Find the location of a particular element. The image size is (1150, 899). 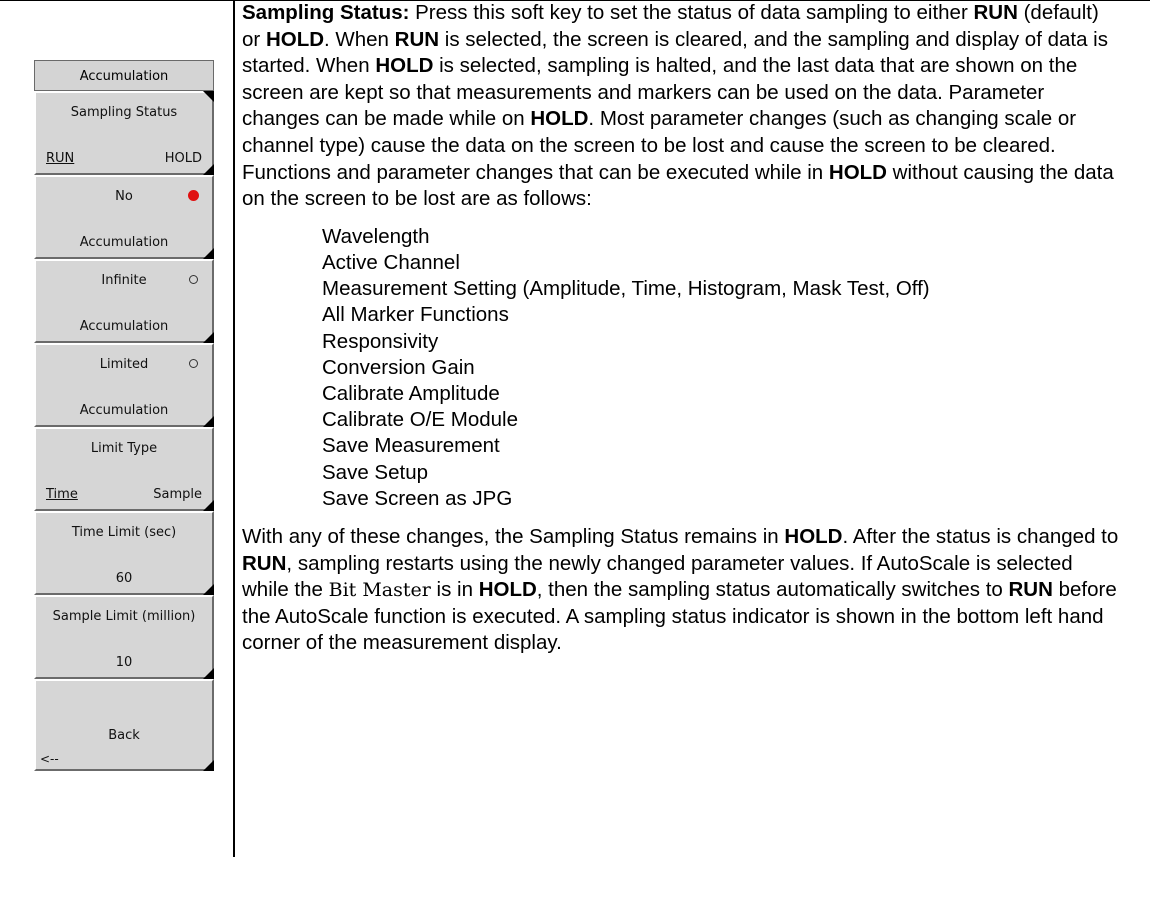

key-label: Sample Limit (million) is located at coordinates (124, 616).